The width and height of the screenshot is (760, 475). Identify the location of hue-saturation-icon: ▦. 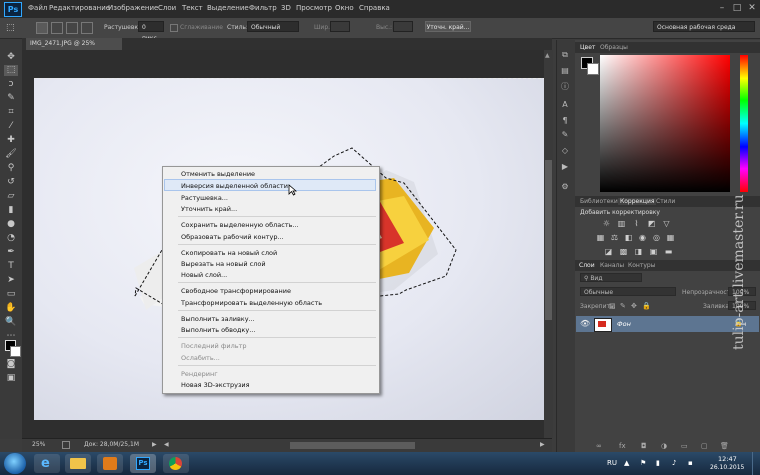
(600, 237).